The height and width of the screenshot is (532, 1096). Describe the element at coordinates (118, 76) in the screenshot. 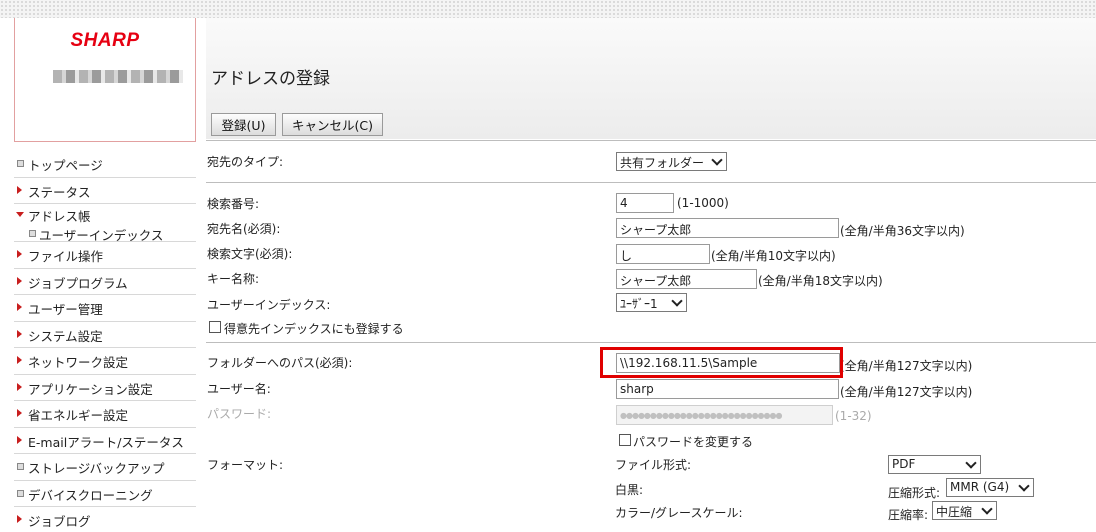

I see `blurred-model-name` at that location.